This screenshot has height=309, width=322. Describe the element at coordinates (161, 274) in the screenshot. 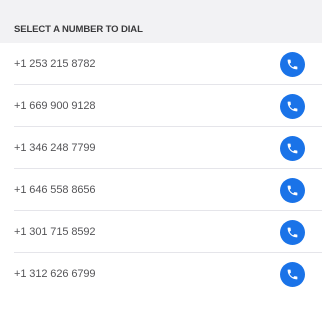

I see `list-item: +1 312 626 6799` at that location.